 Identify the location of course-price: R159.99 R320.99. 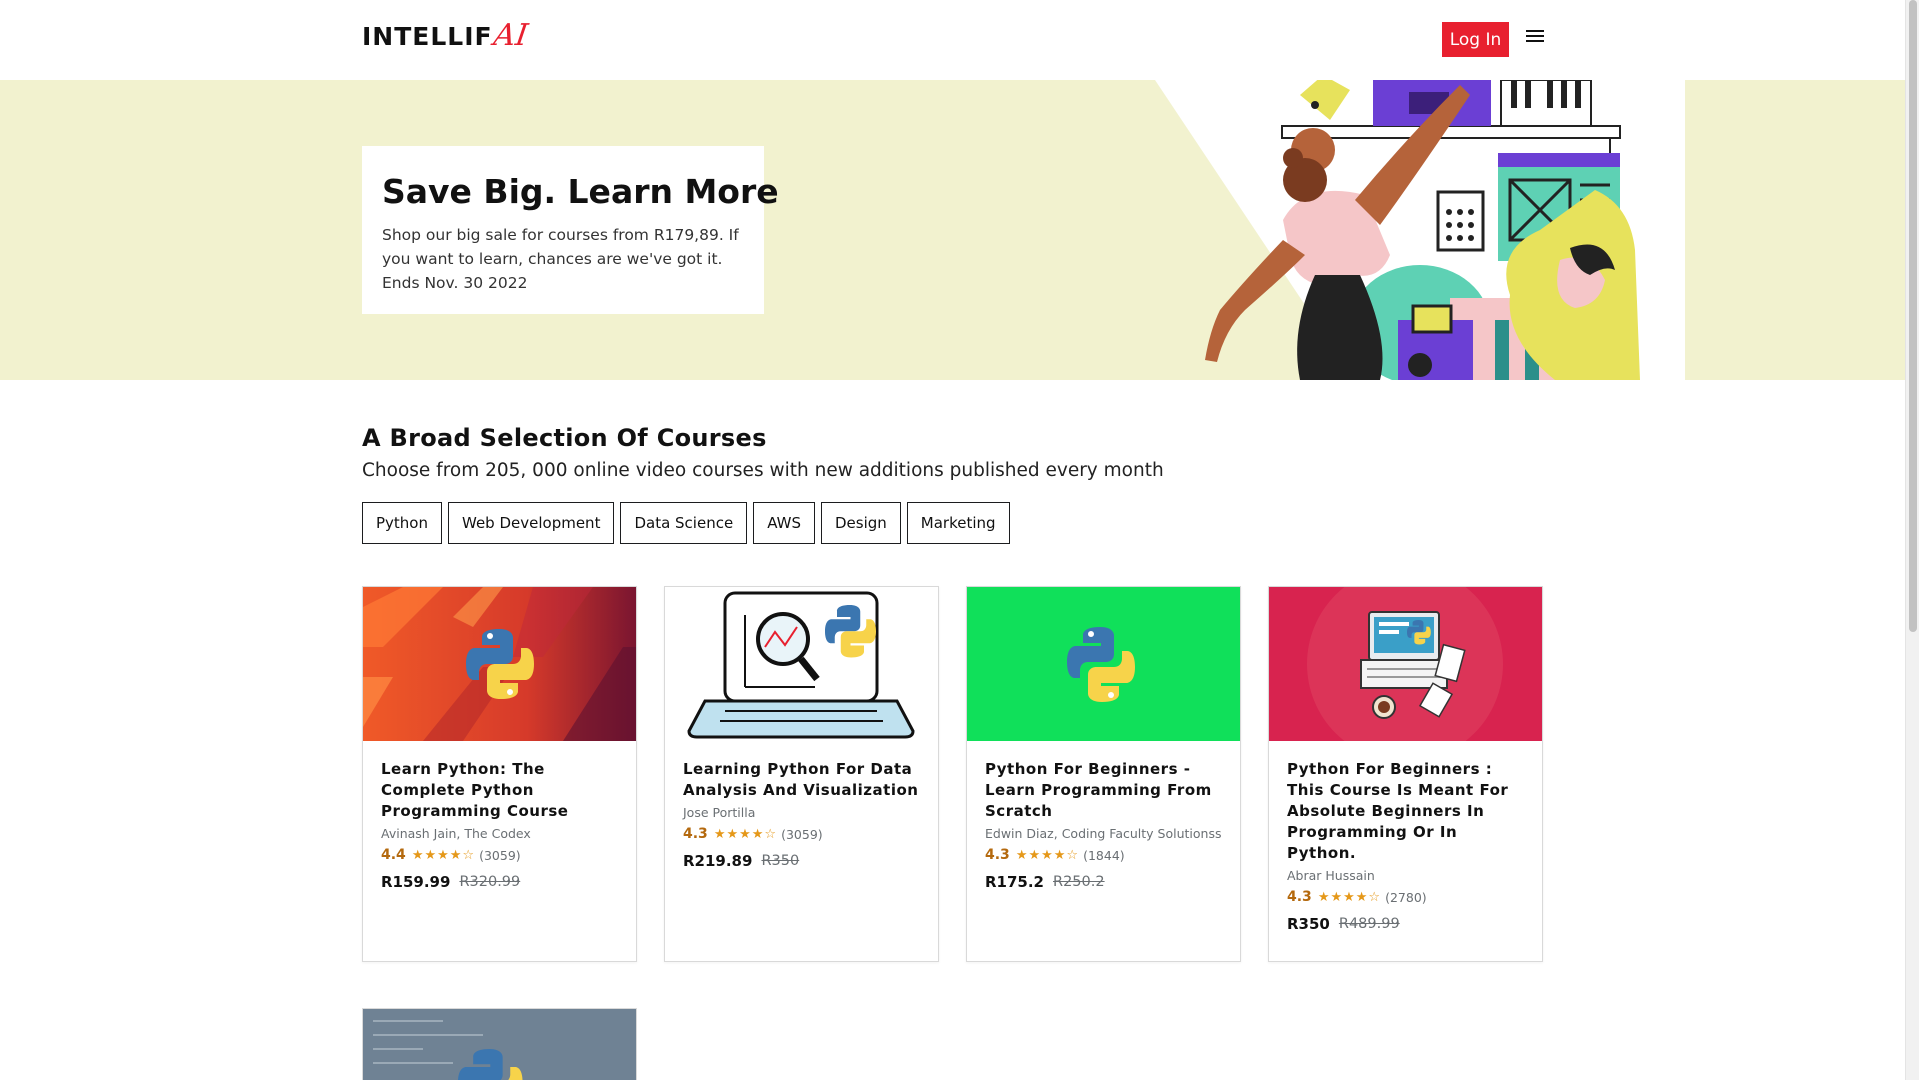
(499, 882).